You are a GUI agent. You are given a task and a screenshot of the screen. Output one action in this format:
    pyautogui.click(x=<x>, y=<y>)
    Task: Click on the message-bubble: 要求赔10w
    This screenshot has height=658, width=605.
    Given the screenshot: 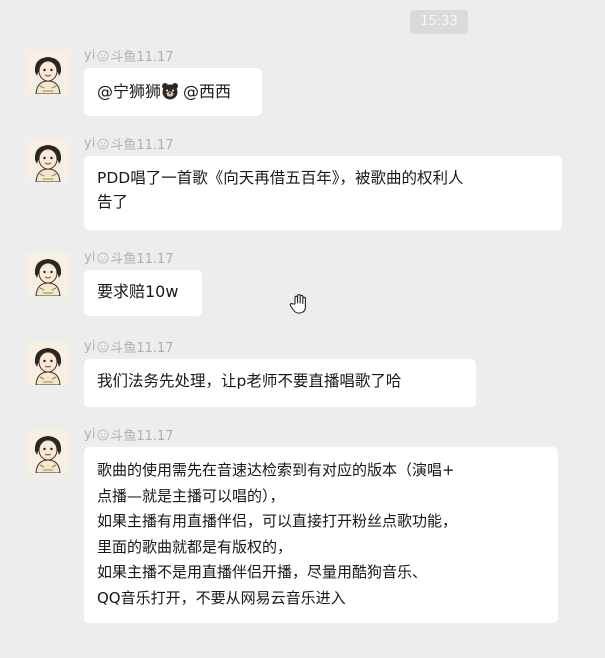 What is the action you would take?
    pyautogui.click(x=143, y=293)
    